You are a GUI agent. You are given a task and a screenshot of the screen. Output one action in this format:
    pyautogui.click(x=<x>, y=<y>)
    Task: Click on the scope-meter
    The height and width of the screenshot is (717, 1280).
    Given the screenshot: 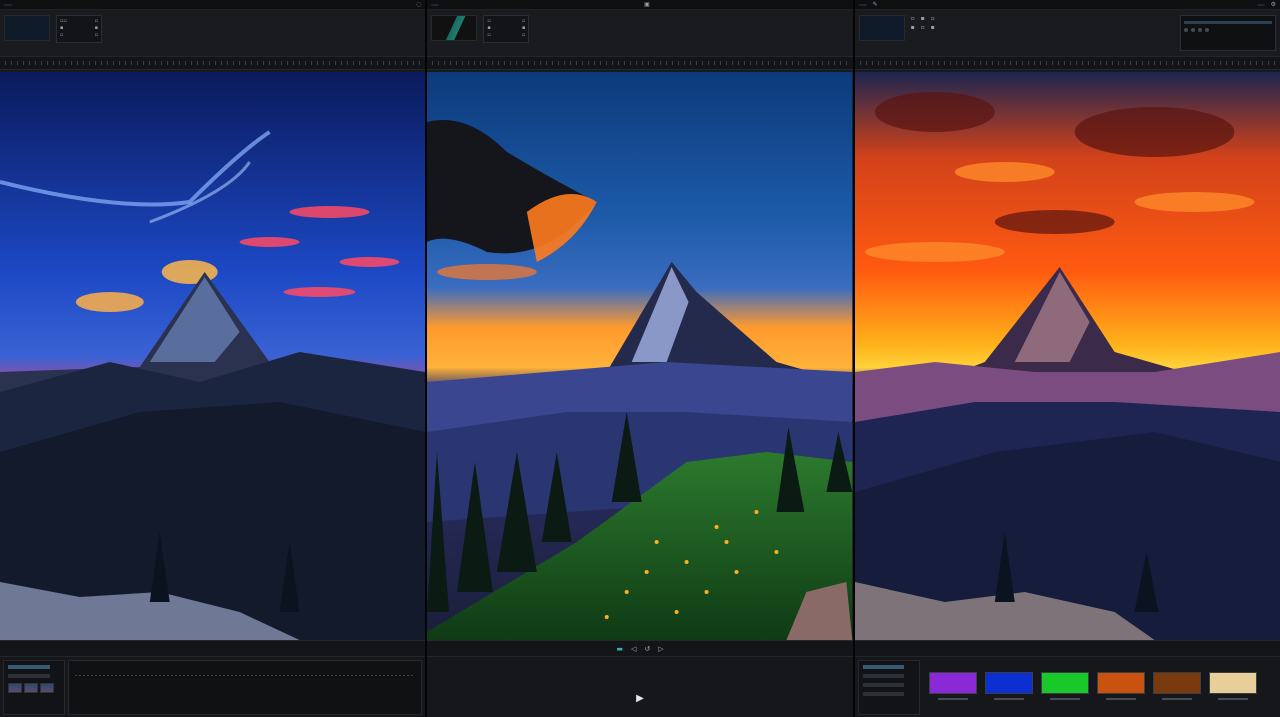 What is the action you would take?
    pyautogui.click(x=1227, y=33)
    